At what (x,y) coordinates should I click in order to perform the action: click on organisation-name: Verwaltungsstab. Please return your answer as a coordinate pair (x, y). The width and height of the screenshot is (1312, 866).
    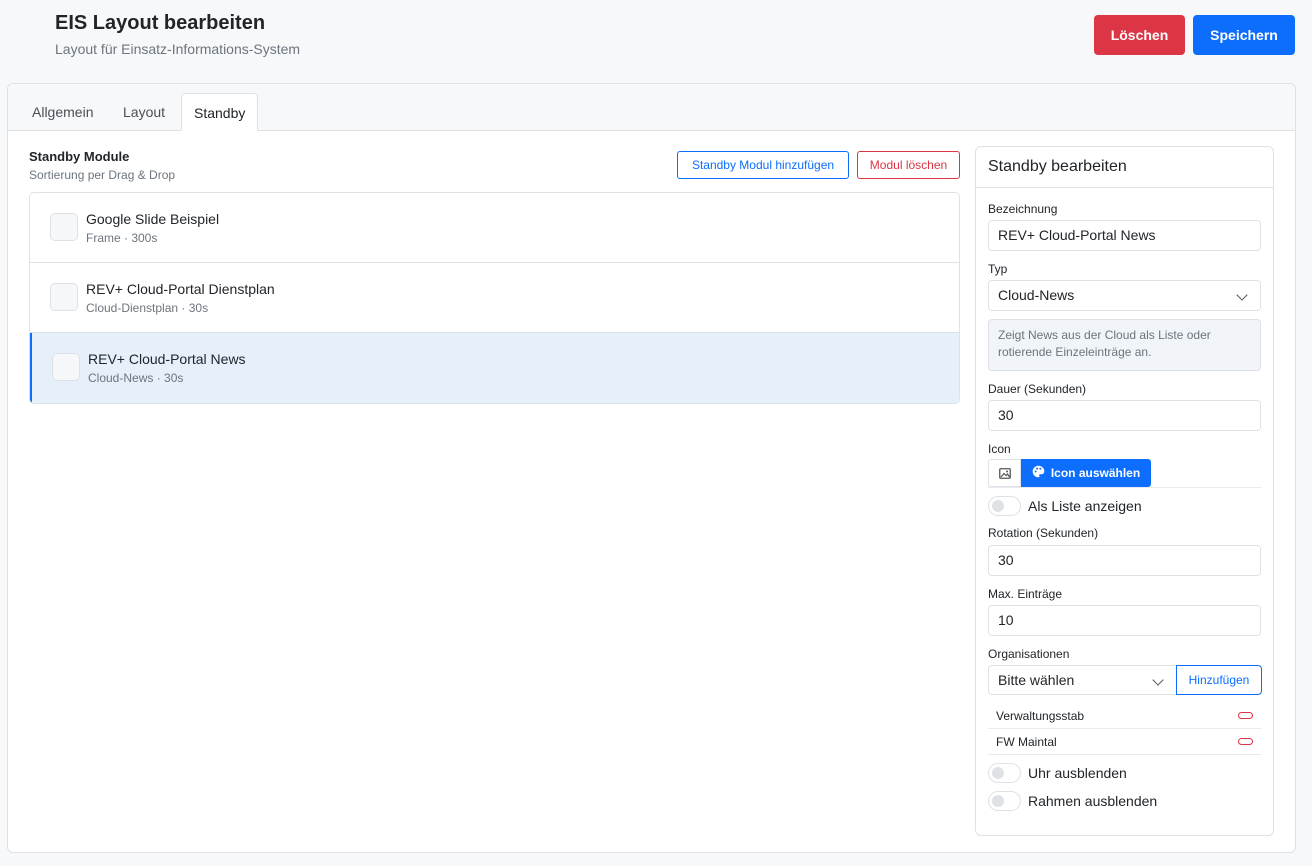
    Looking at the image, I should click on (1040, 716).